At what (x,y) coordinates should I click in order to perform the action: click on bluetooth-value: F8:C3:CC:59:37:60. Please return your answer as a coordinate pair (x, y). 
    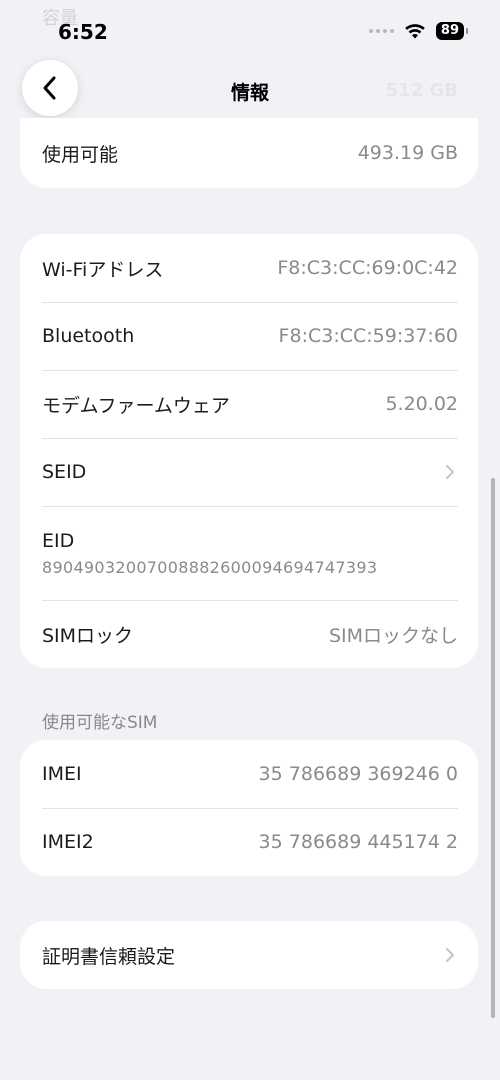
    Looking at the image, I should click on (368, 336).